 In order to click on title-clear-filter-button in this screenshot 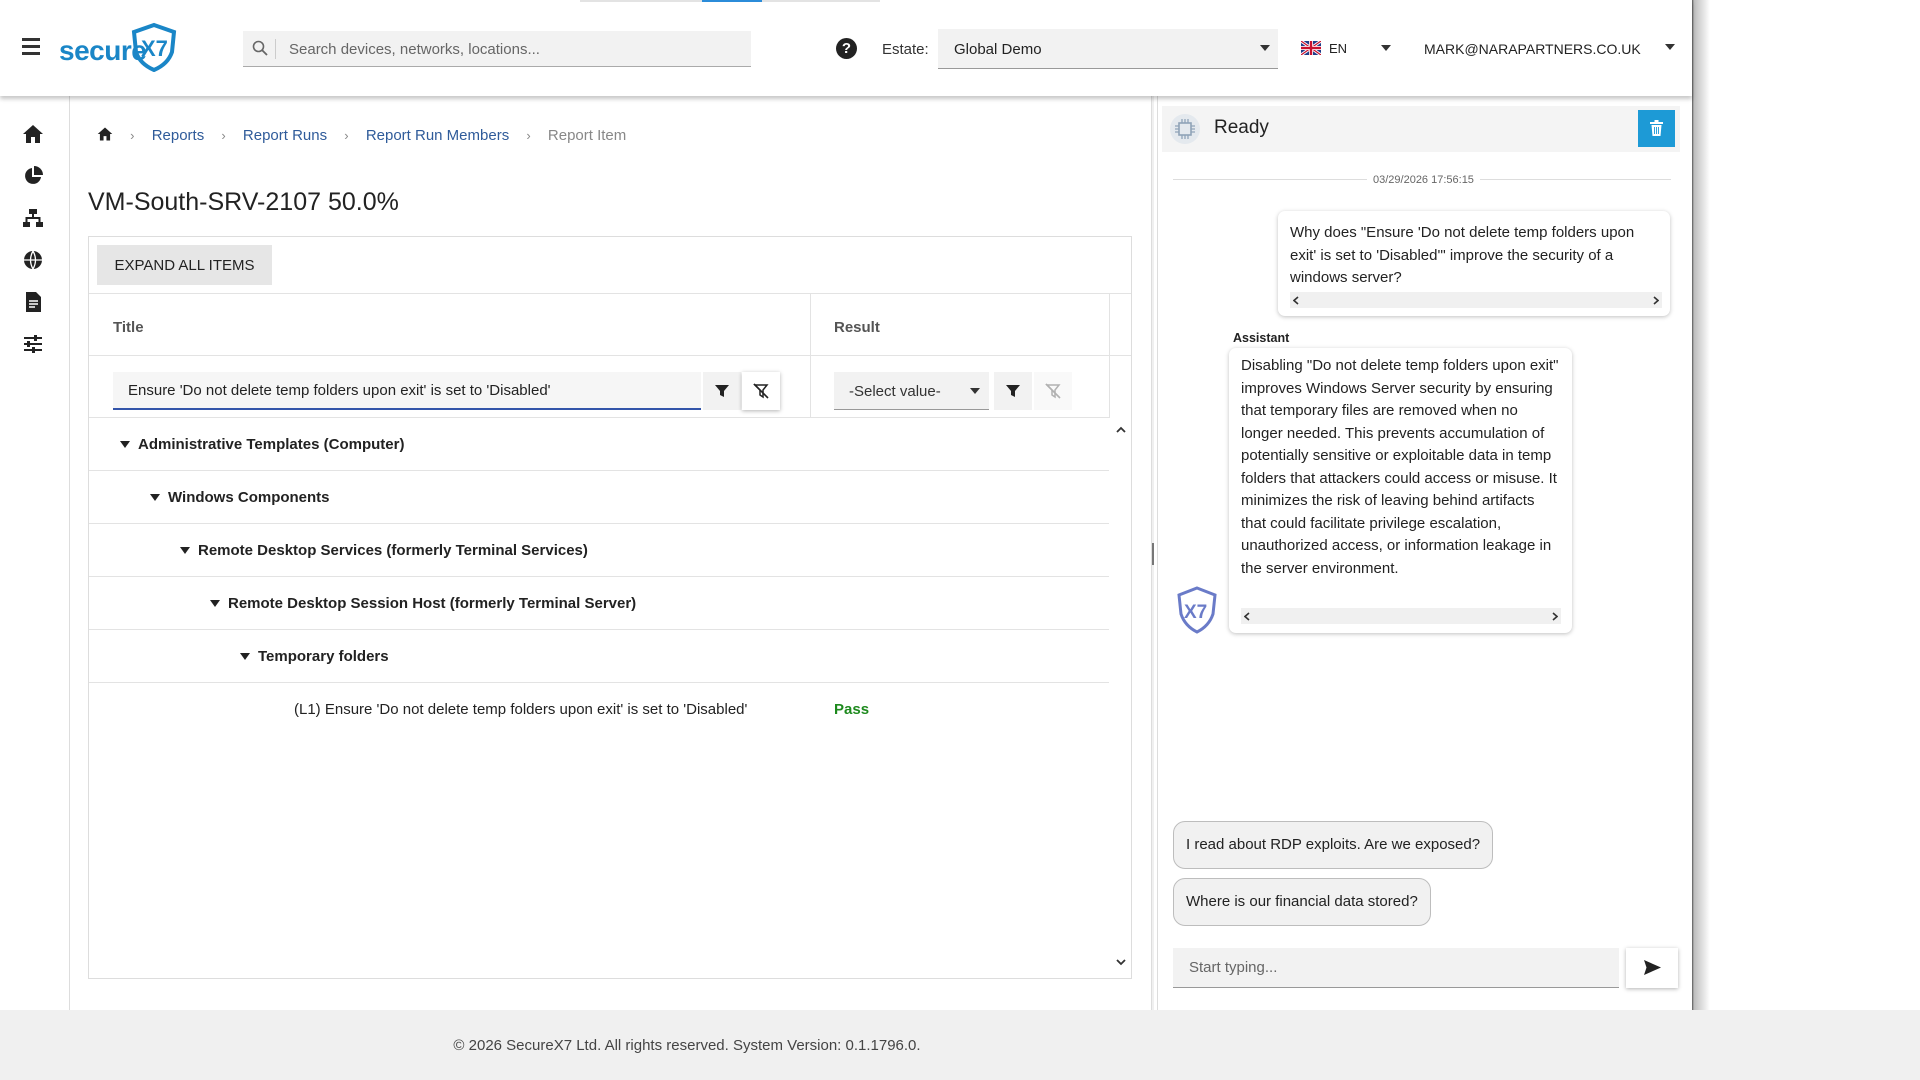, I will do `click(761, 391)`.